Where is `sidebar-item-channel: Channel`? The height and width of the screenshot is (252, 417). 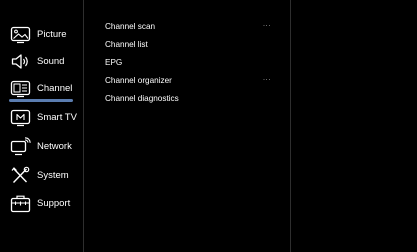 sidebar-item-channel: Channel is located at coordinates (46, 88).